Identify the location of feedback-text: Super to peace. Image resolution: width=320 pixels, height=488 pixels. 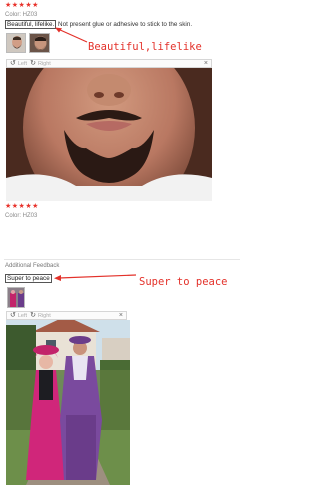
(28, 278).